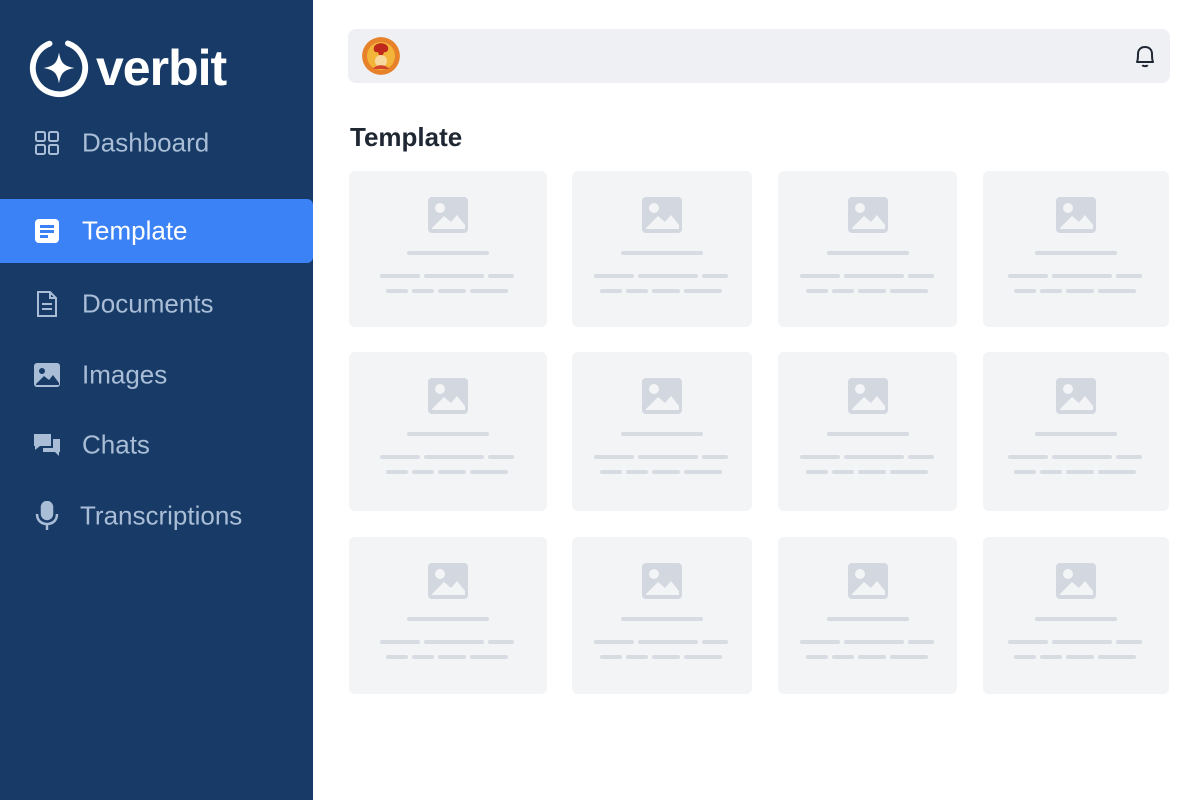  Describe the element at coordinates (156, 304) in the screenshot. I see `sidebar-item-documents: Documents` at that location.